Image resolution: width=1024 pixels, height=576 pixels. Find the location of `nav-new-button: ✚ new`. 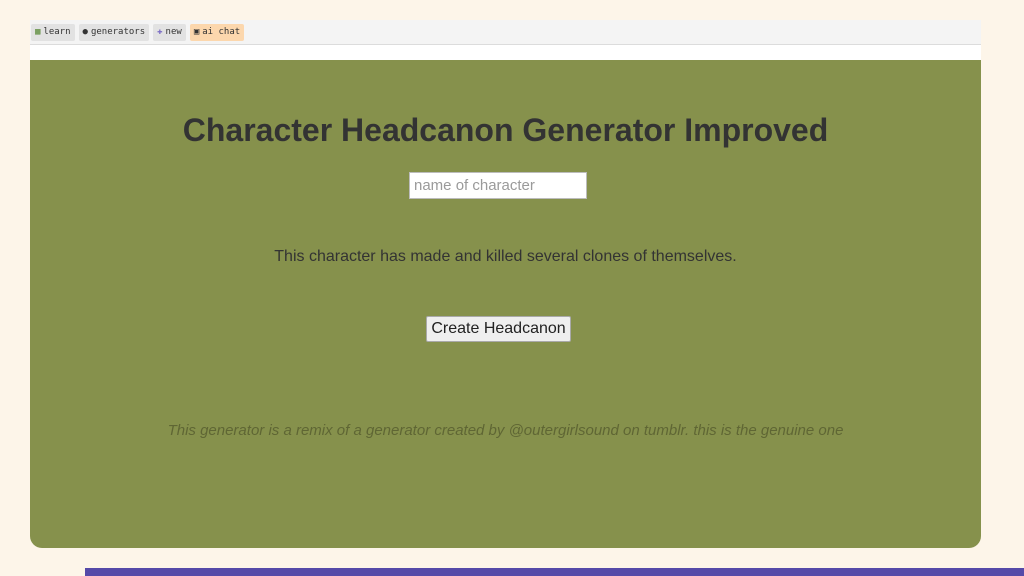

nav-new-button: ✚ new is located at coordinates (169, 32).